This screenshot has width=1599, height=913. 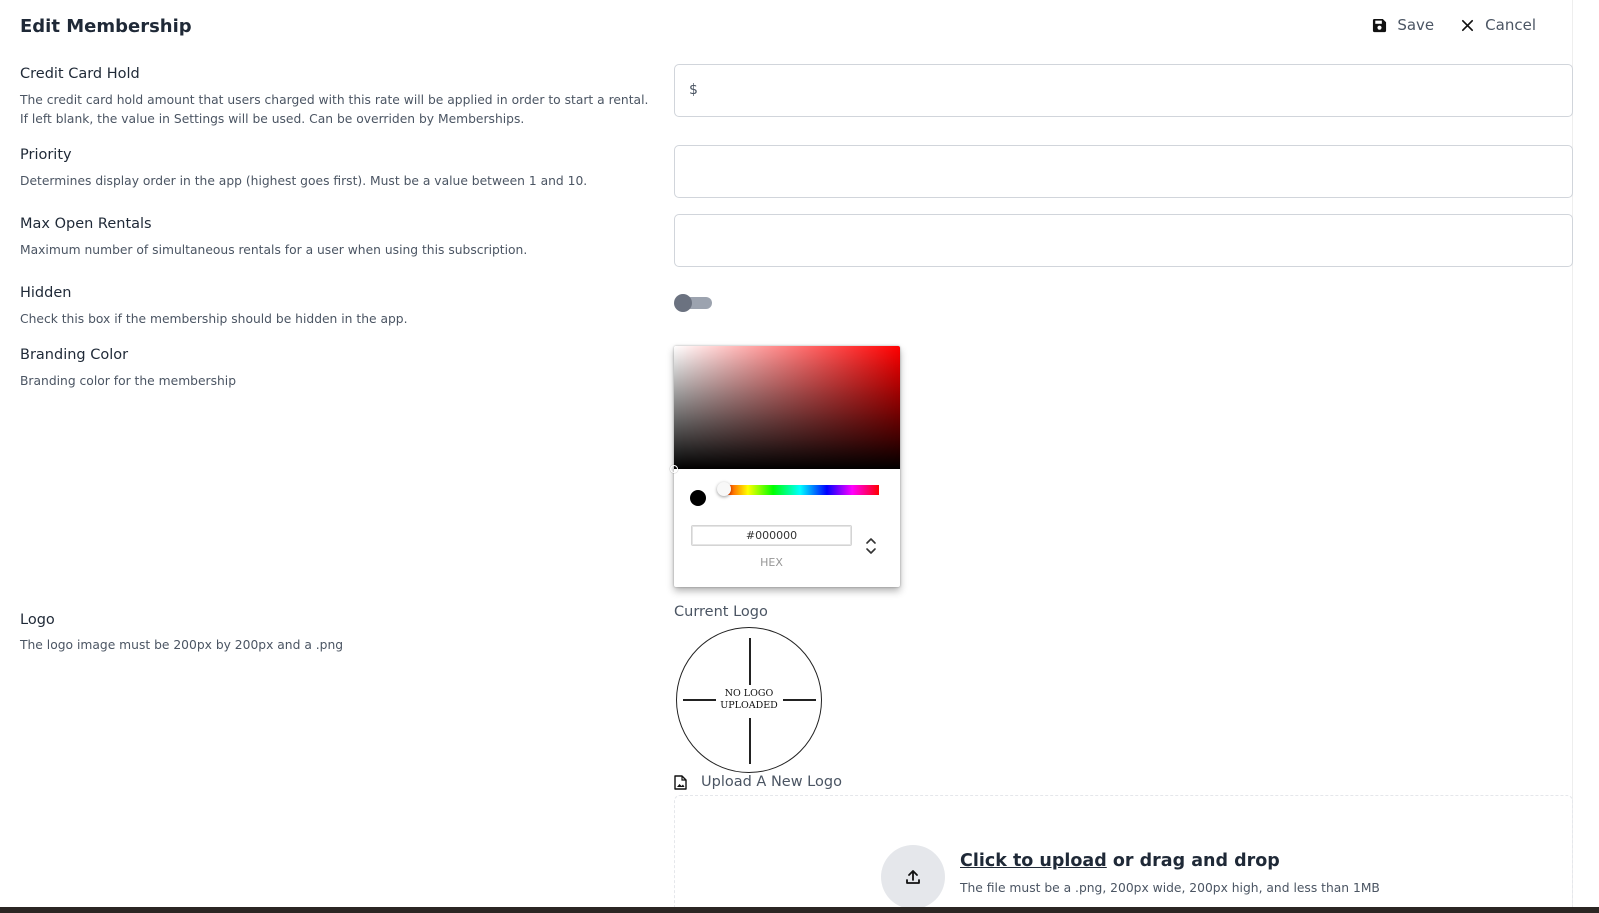 I want to click on header-actions: Save Cancel, so click(x=1454, y=25).